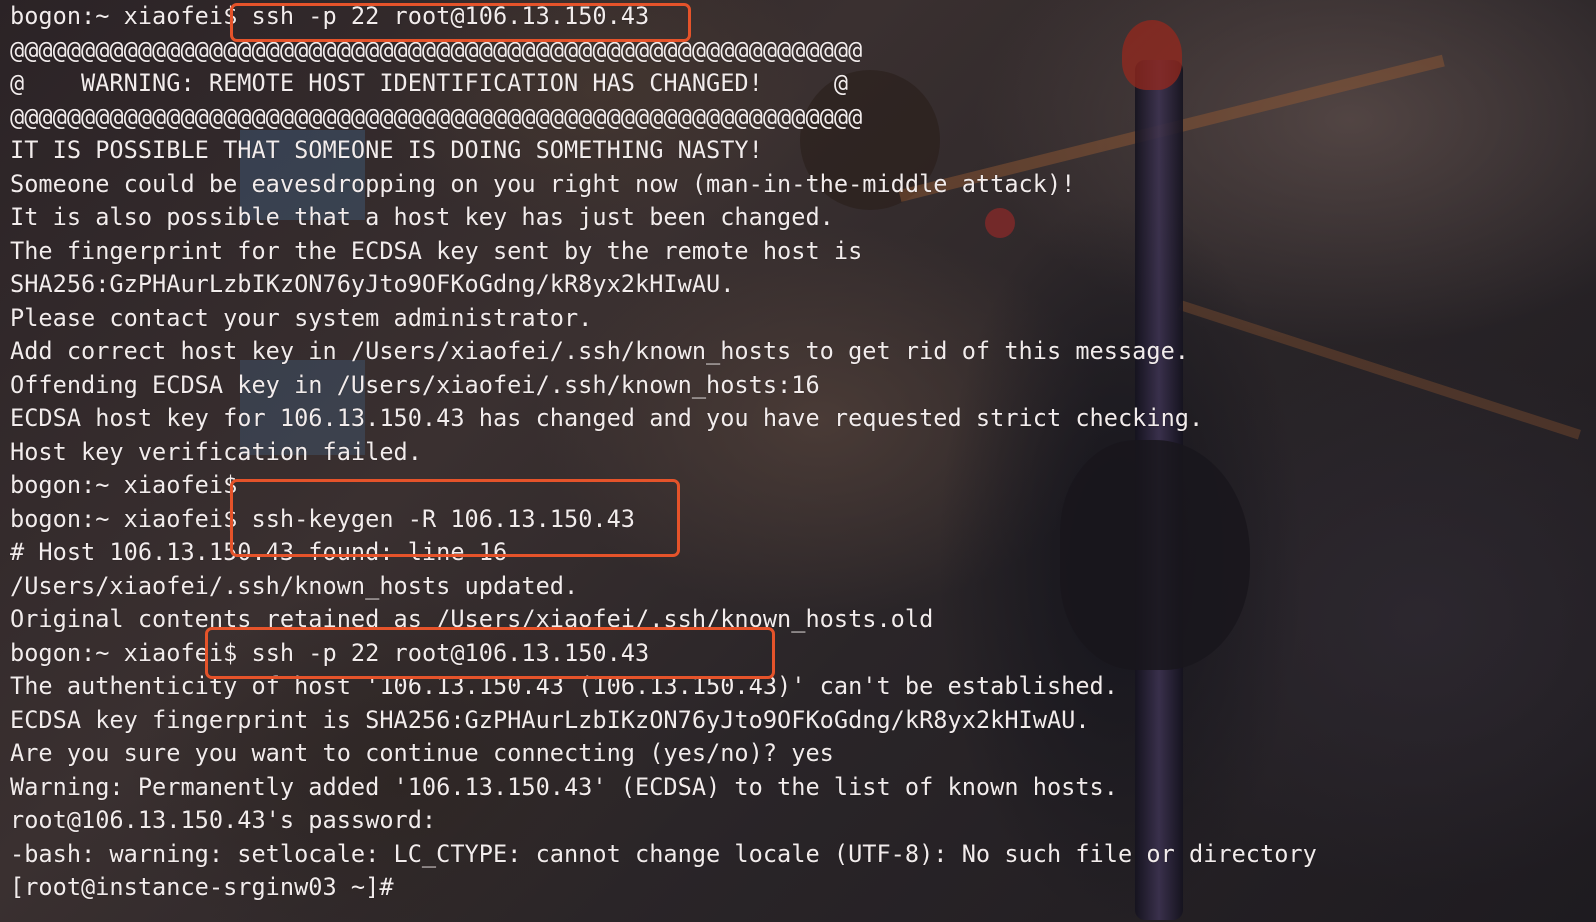 The height and width of the screenshot is (922, 1596). I want to click on annotation-box-ssh-retry-command, so click(490, 653).